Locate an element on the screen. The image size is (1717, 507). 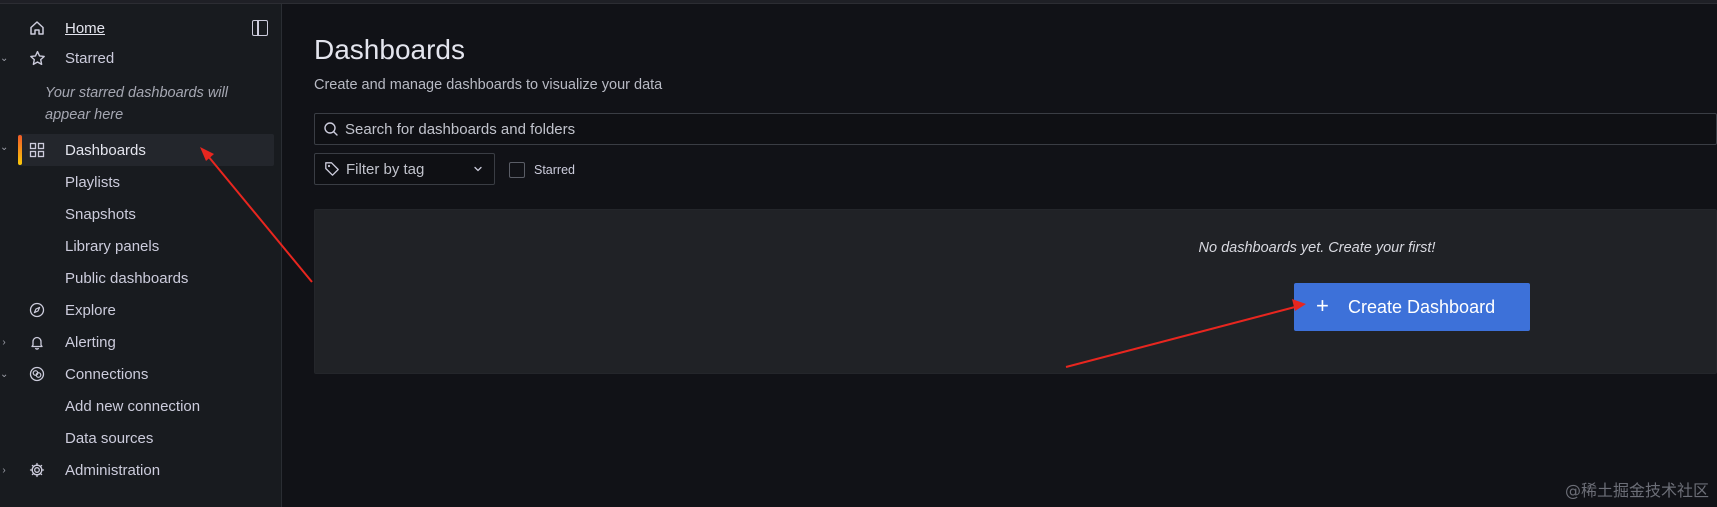
page-title: Dashboards is located at coordinates (389, 49).